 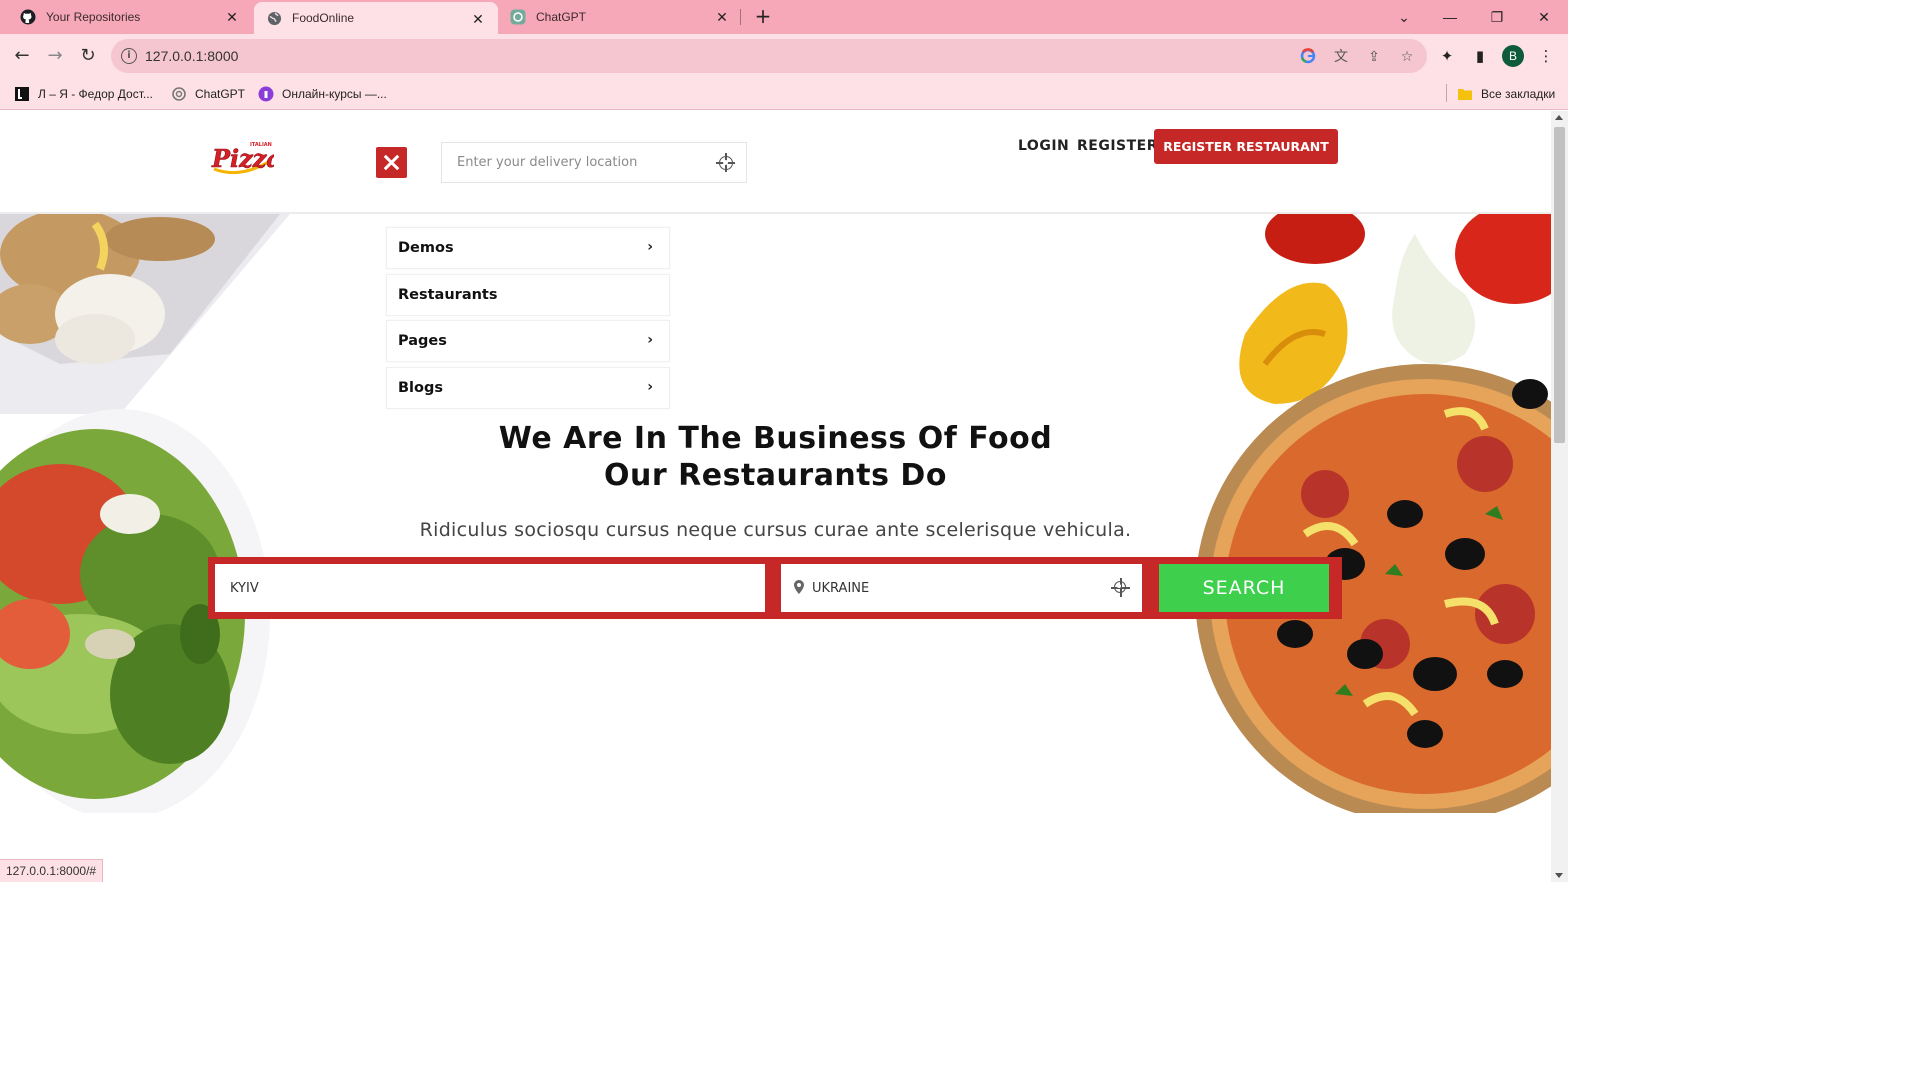 What do you see at coordinates (528, 341) in the screenshot?
I see `menu-item-pages: Pages ›` at bounding box center [528, 341].